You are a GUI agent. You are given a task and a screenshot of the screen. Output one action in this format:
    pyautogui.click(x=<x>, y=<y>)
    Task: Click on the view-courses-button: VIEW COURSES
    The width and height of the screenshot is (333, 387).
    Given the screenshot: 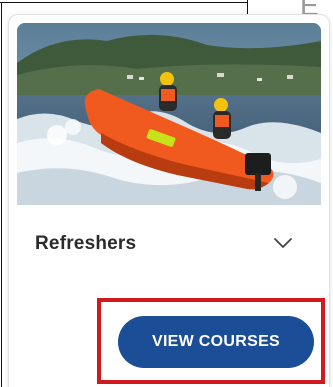 What is the action you would take?
    pyautogui.click(x=216, y=342)
    